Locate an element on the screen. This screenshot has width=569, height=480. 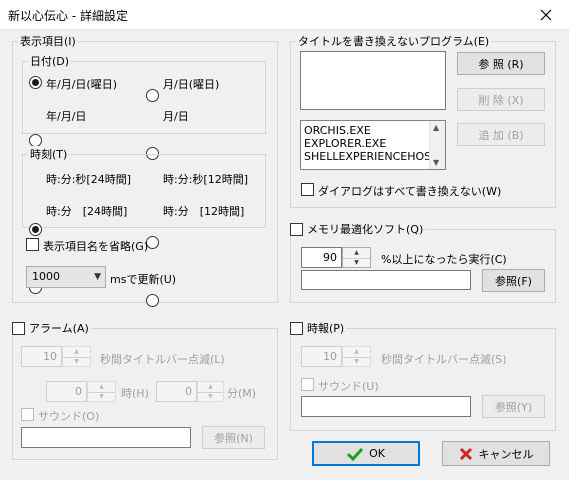
update-interval-select: 1000 ▼ is located at coordinates (66, 277).